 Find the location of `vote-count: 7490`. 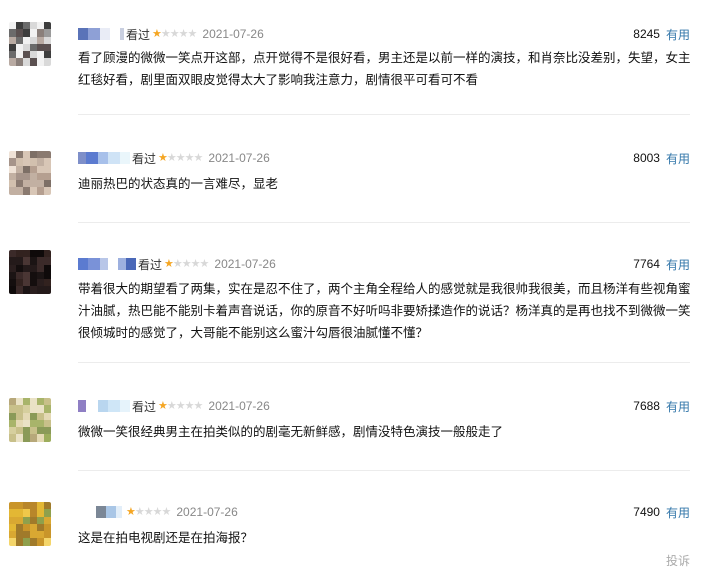

vote-count: 7490 is located at coordinates (646, 512).